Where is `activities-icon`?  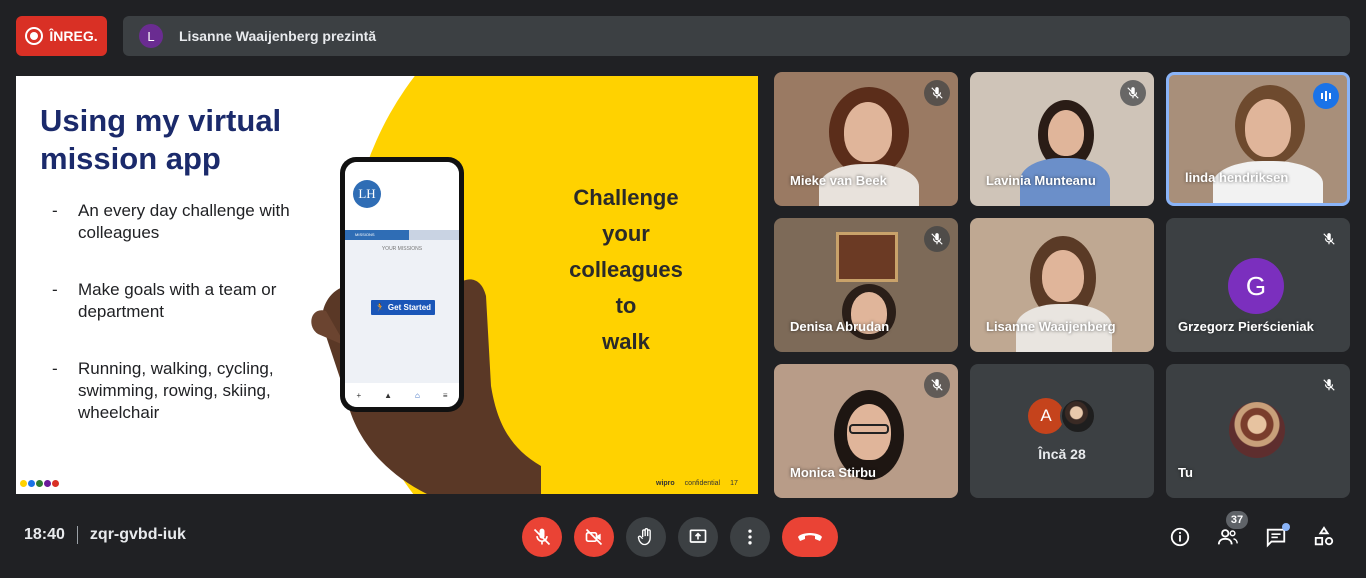 activities-icon is located at coordinates (1324, 537).